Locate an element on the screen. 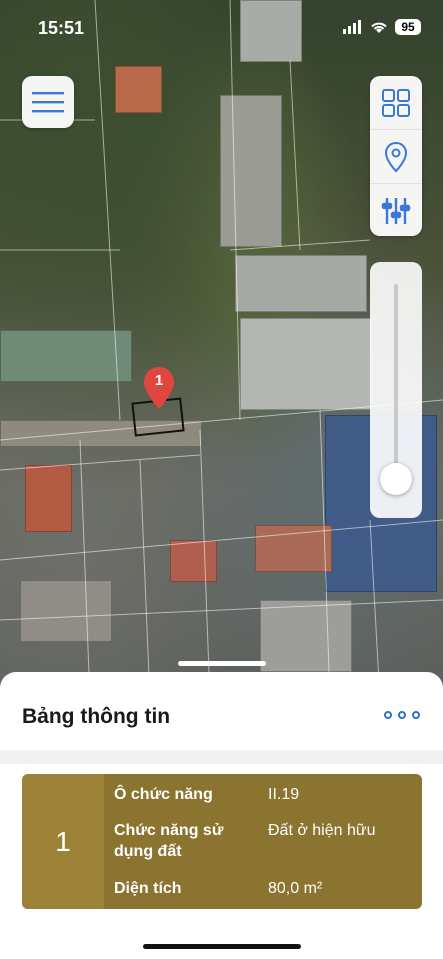  filter-settings-button is located at coordinates (396, 210).